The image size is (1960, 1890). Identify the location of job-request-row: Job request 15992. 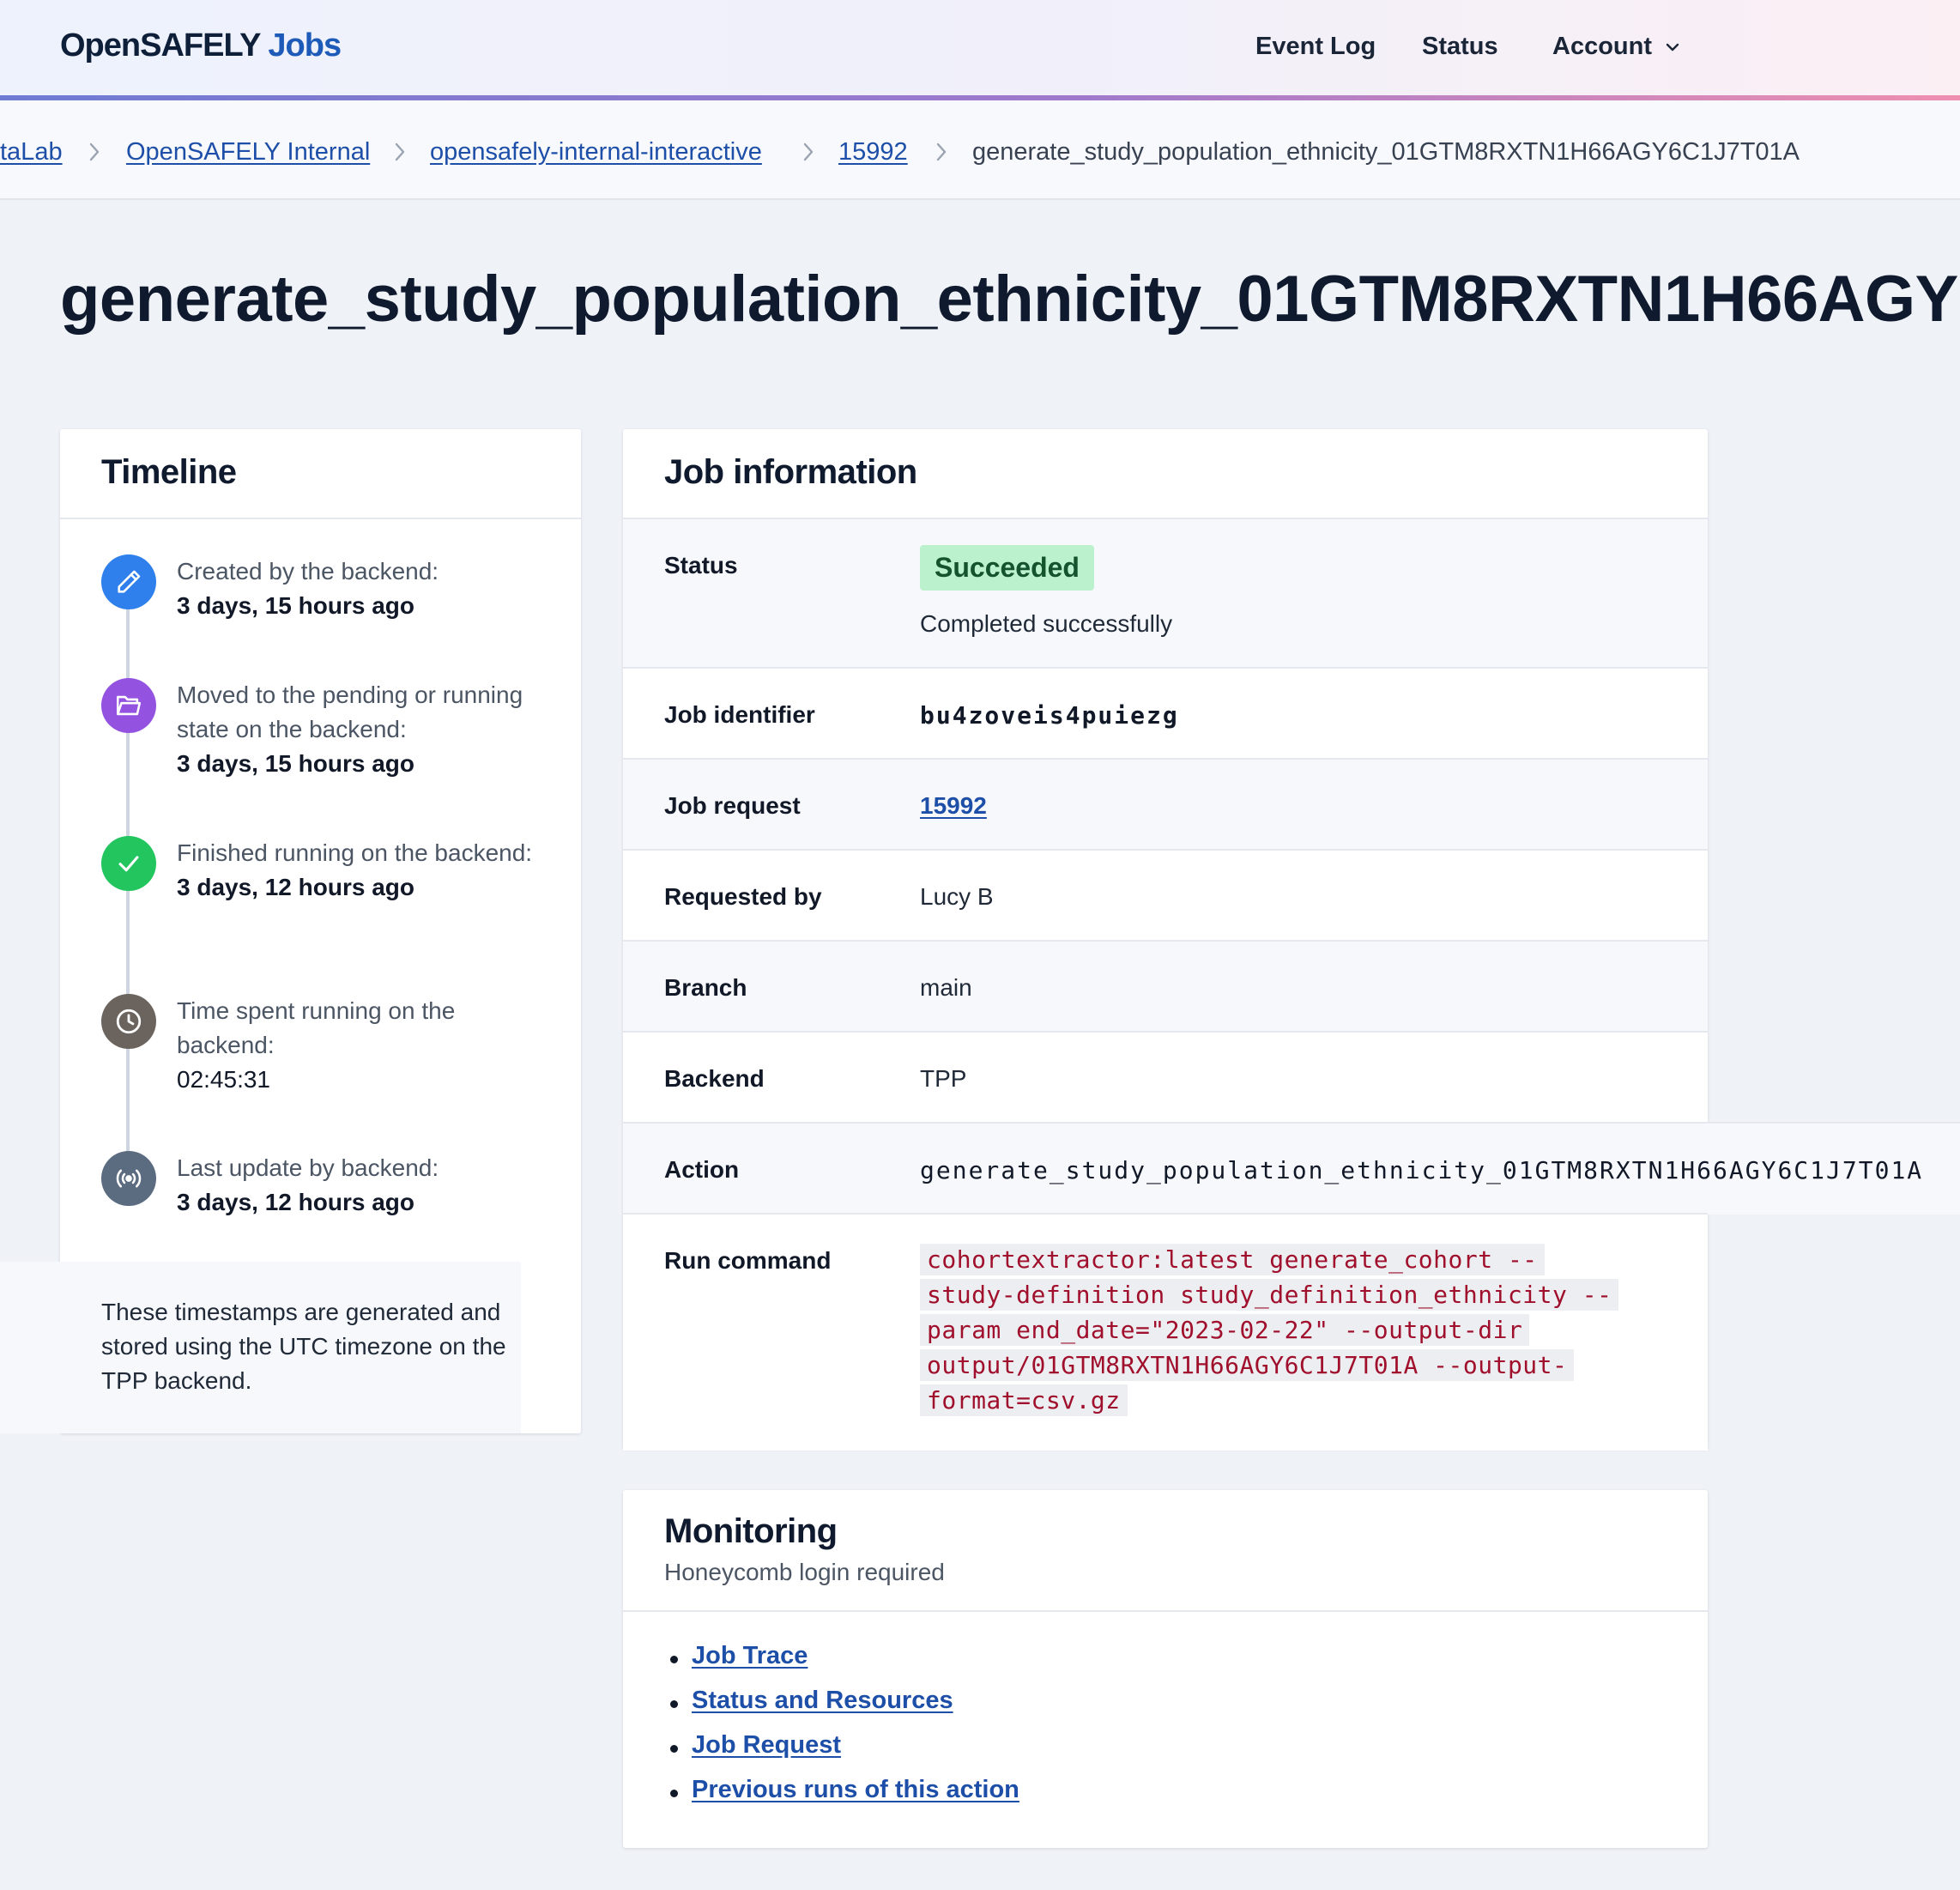
(1165, 805).